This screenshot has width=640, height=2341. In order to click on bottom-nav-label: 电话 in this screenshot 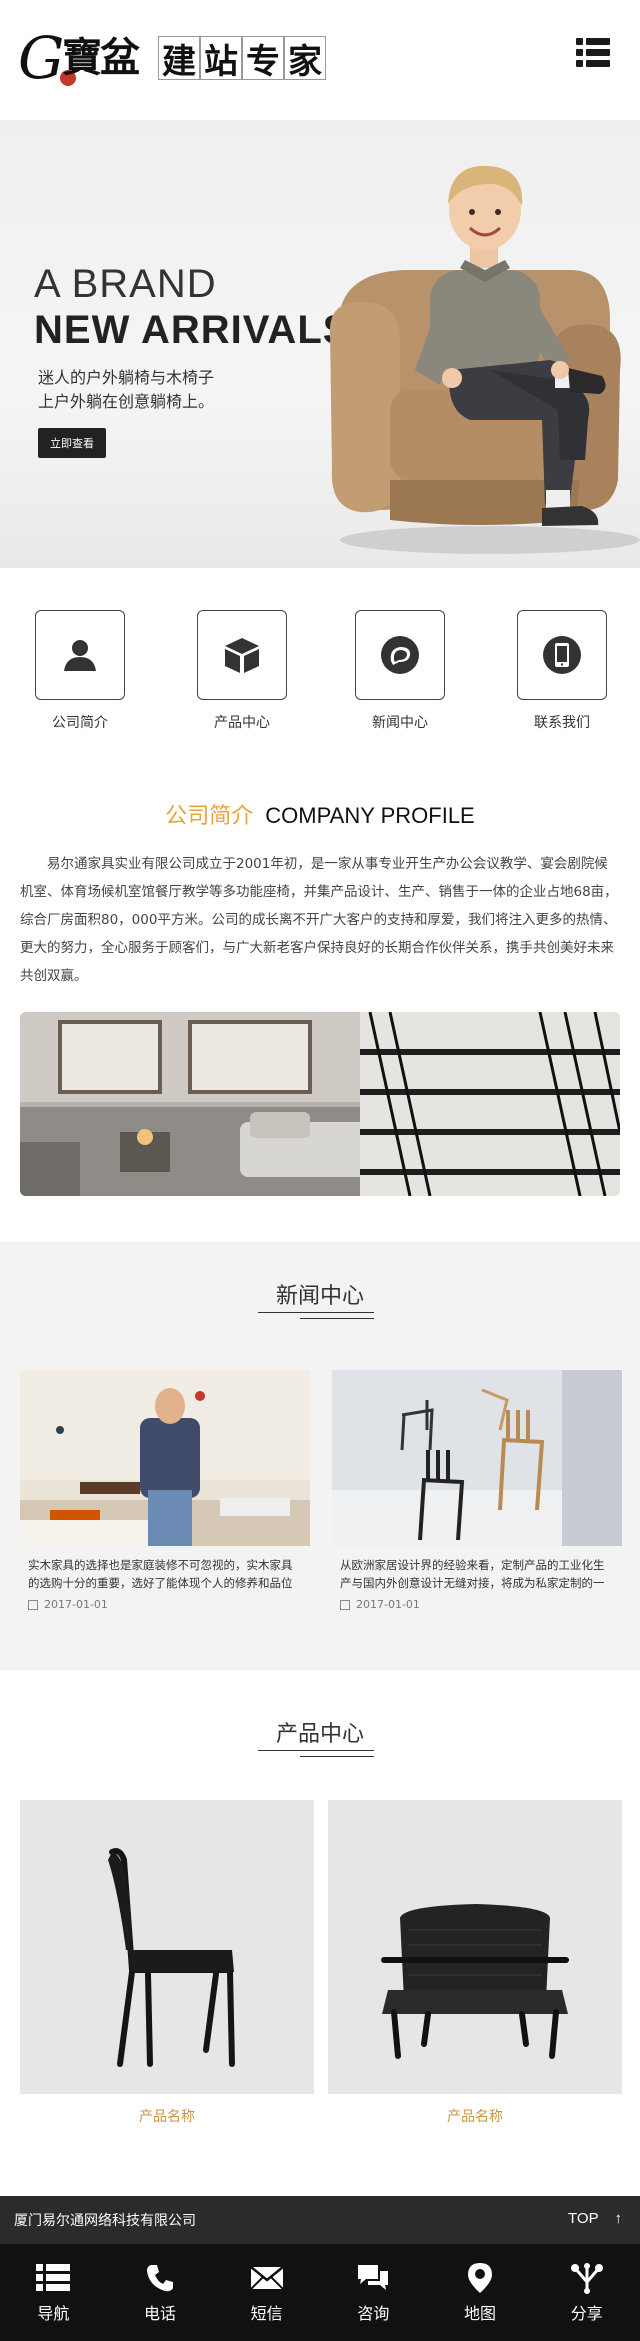, I will do `click(160, 2313)`.